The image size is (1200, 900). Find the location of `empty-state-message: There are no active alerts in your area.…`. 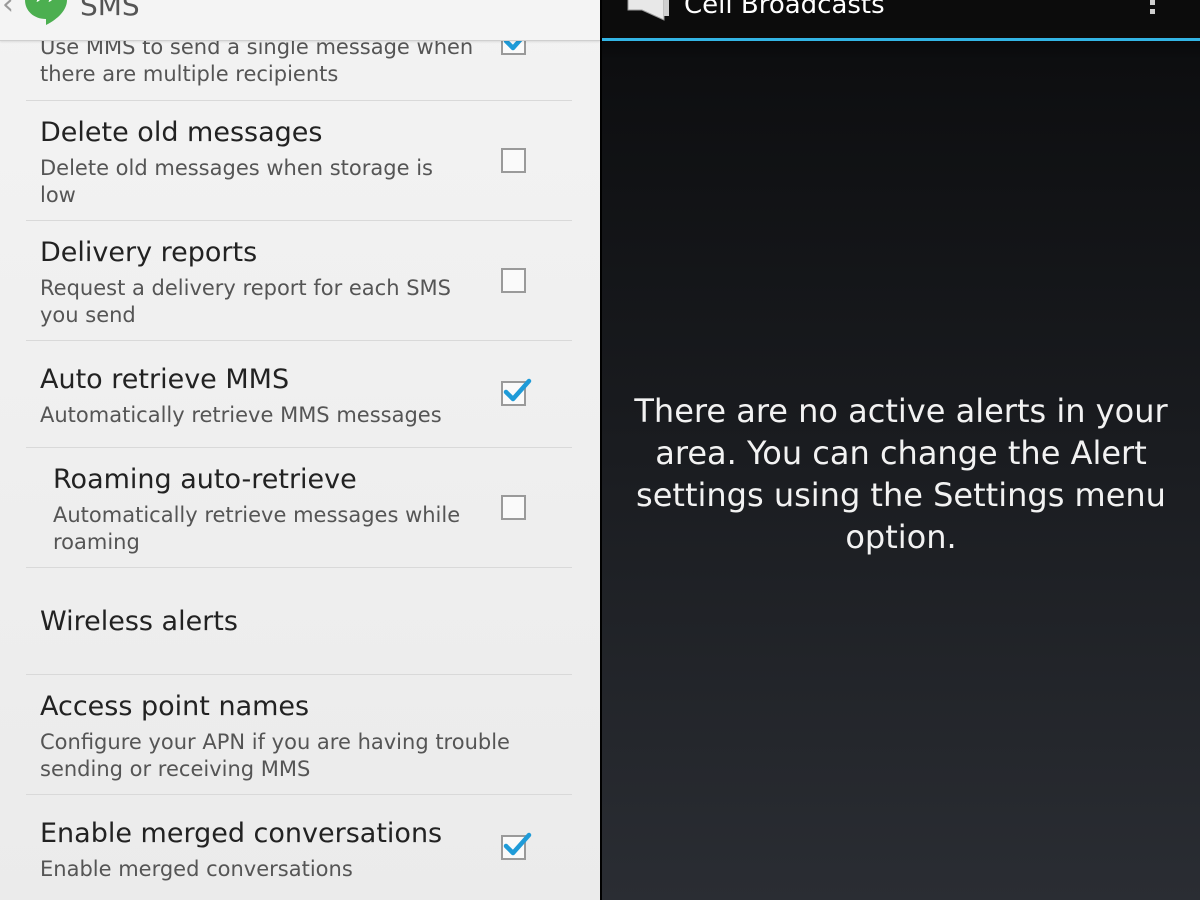

empty-state-message: There are no active alerts in your area.… is located at coordinates (901, 474).